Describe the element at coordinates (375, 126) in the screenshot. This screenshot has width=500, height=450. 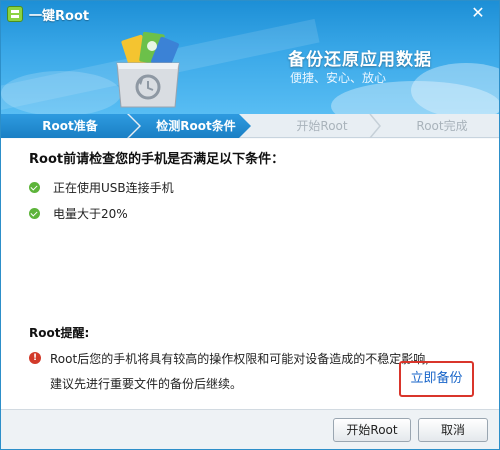
I see `step-separator-icon` at that location.